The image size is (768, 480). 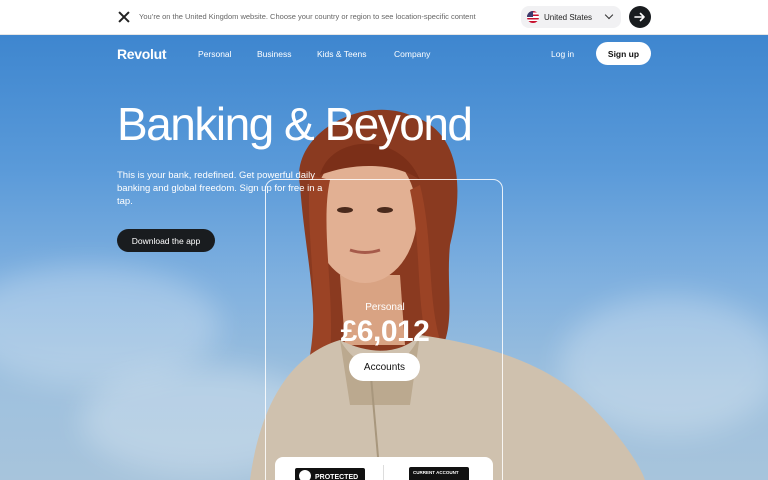 I want to click on chevron-down-icon, so click(x=609, y=15).